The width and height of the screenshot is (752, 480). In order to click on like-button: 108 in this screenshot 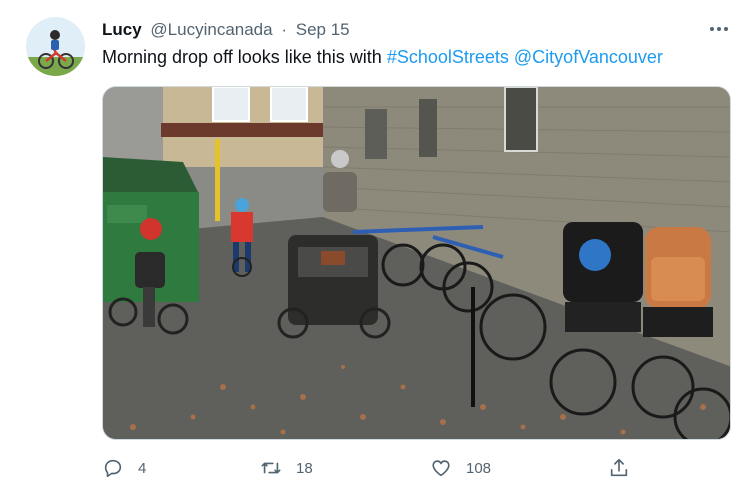, I will do `click(460, 468)`.